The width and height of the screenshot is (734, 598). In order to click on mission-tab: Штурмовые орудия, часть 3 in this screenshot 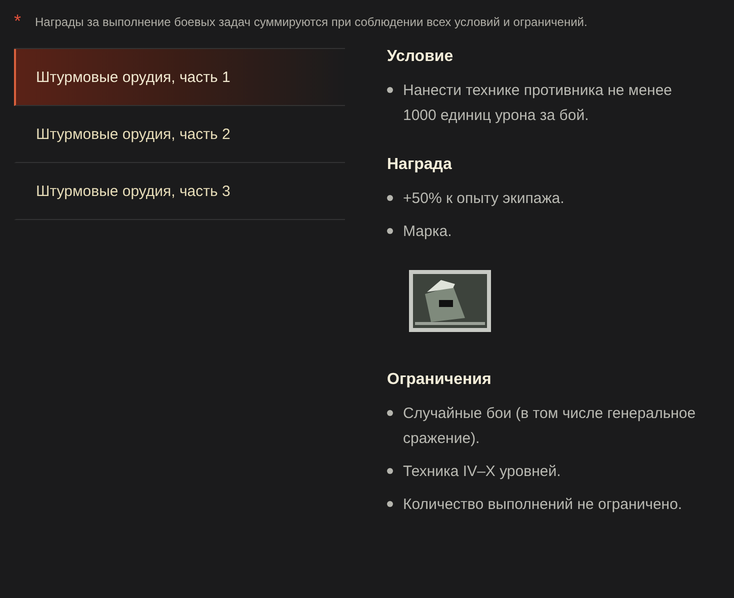, I will do `click(179, 191)`.